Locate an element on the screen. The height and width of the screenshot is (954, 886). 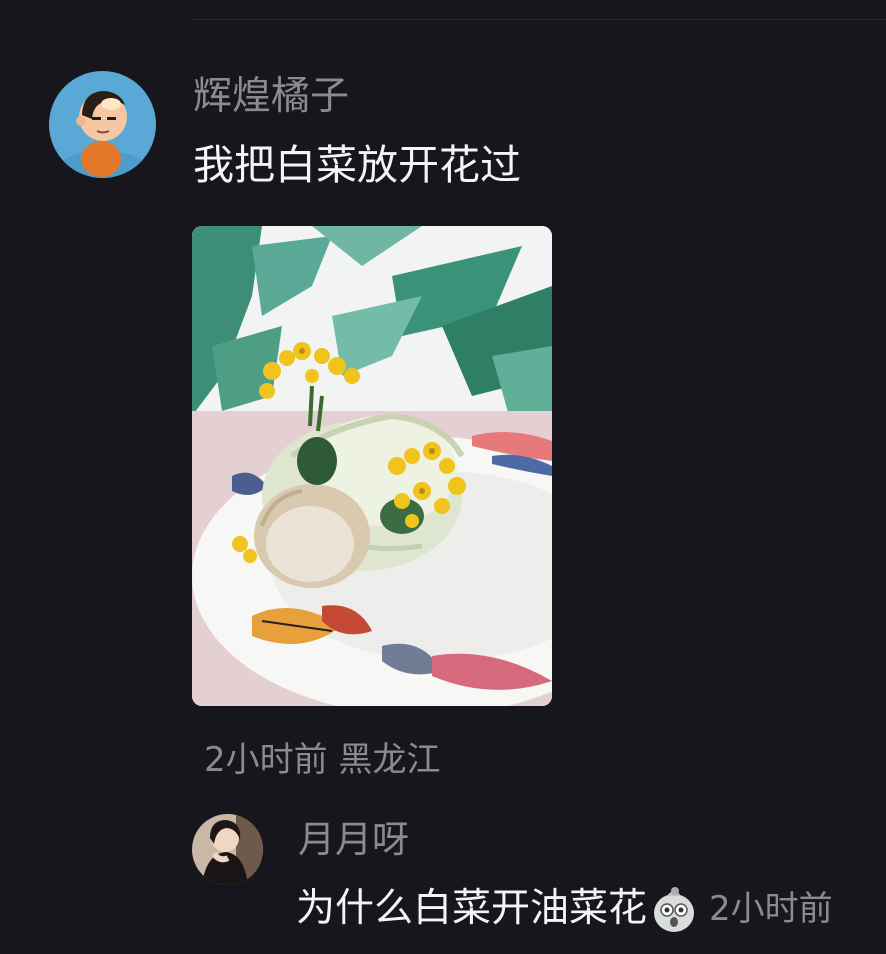
comment-text: 我把白菜放开花过 is located at coordinates (357, 165).